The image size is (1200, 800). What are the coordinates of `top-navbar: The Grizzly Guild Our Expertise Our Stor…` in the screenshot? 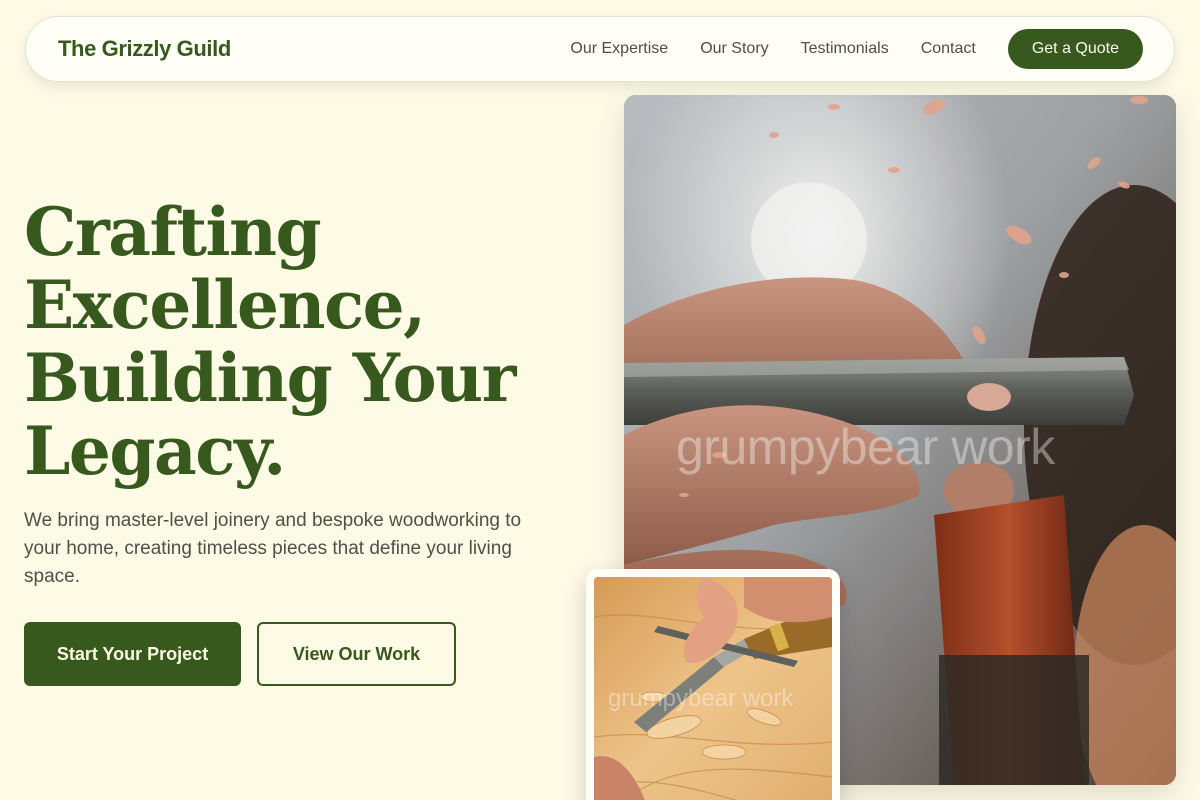 It's located at (600, 49).